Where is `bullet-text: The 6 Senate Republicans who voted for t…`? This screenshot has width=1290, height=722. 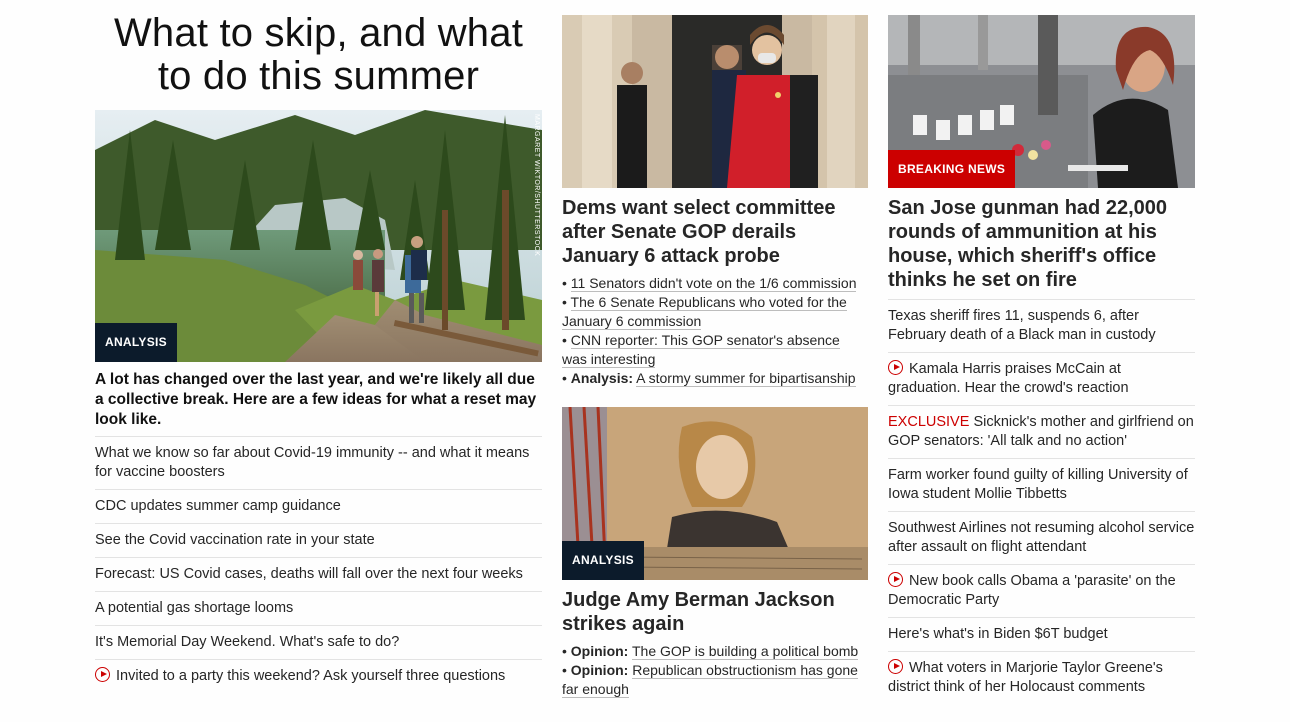
bullet-text: The 6 Senate Republicans who voted for t… is located at coordinates (704, 312).